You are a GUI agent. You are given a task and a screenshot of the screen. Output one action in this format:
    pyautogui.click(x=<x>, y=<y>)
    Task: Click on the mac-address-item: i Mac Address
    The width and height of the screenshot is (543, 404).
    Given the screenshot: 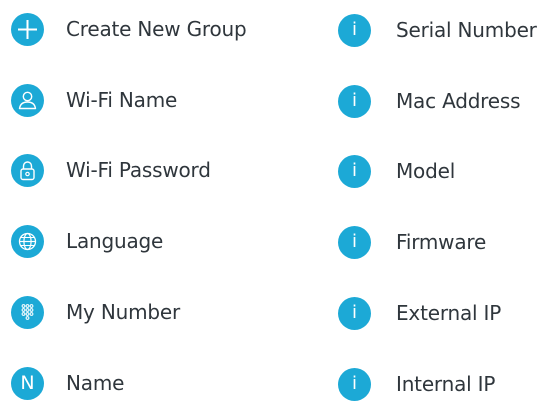 What is the action you would take?
    pyautogui.click(x=440, y=101)
    